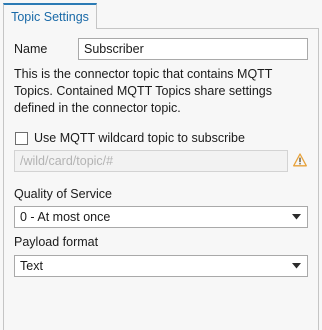  What do you see at coordinates (161, 217) in the screenshot?
I see `qos-dropdown: 0 - At most once` at bounding box center [161, 217].